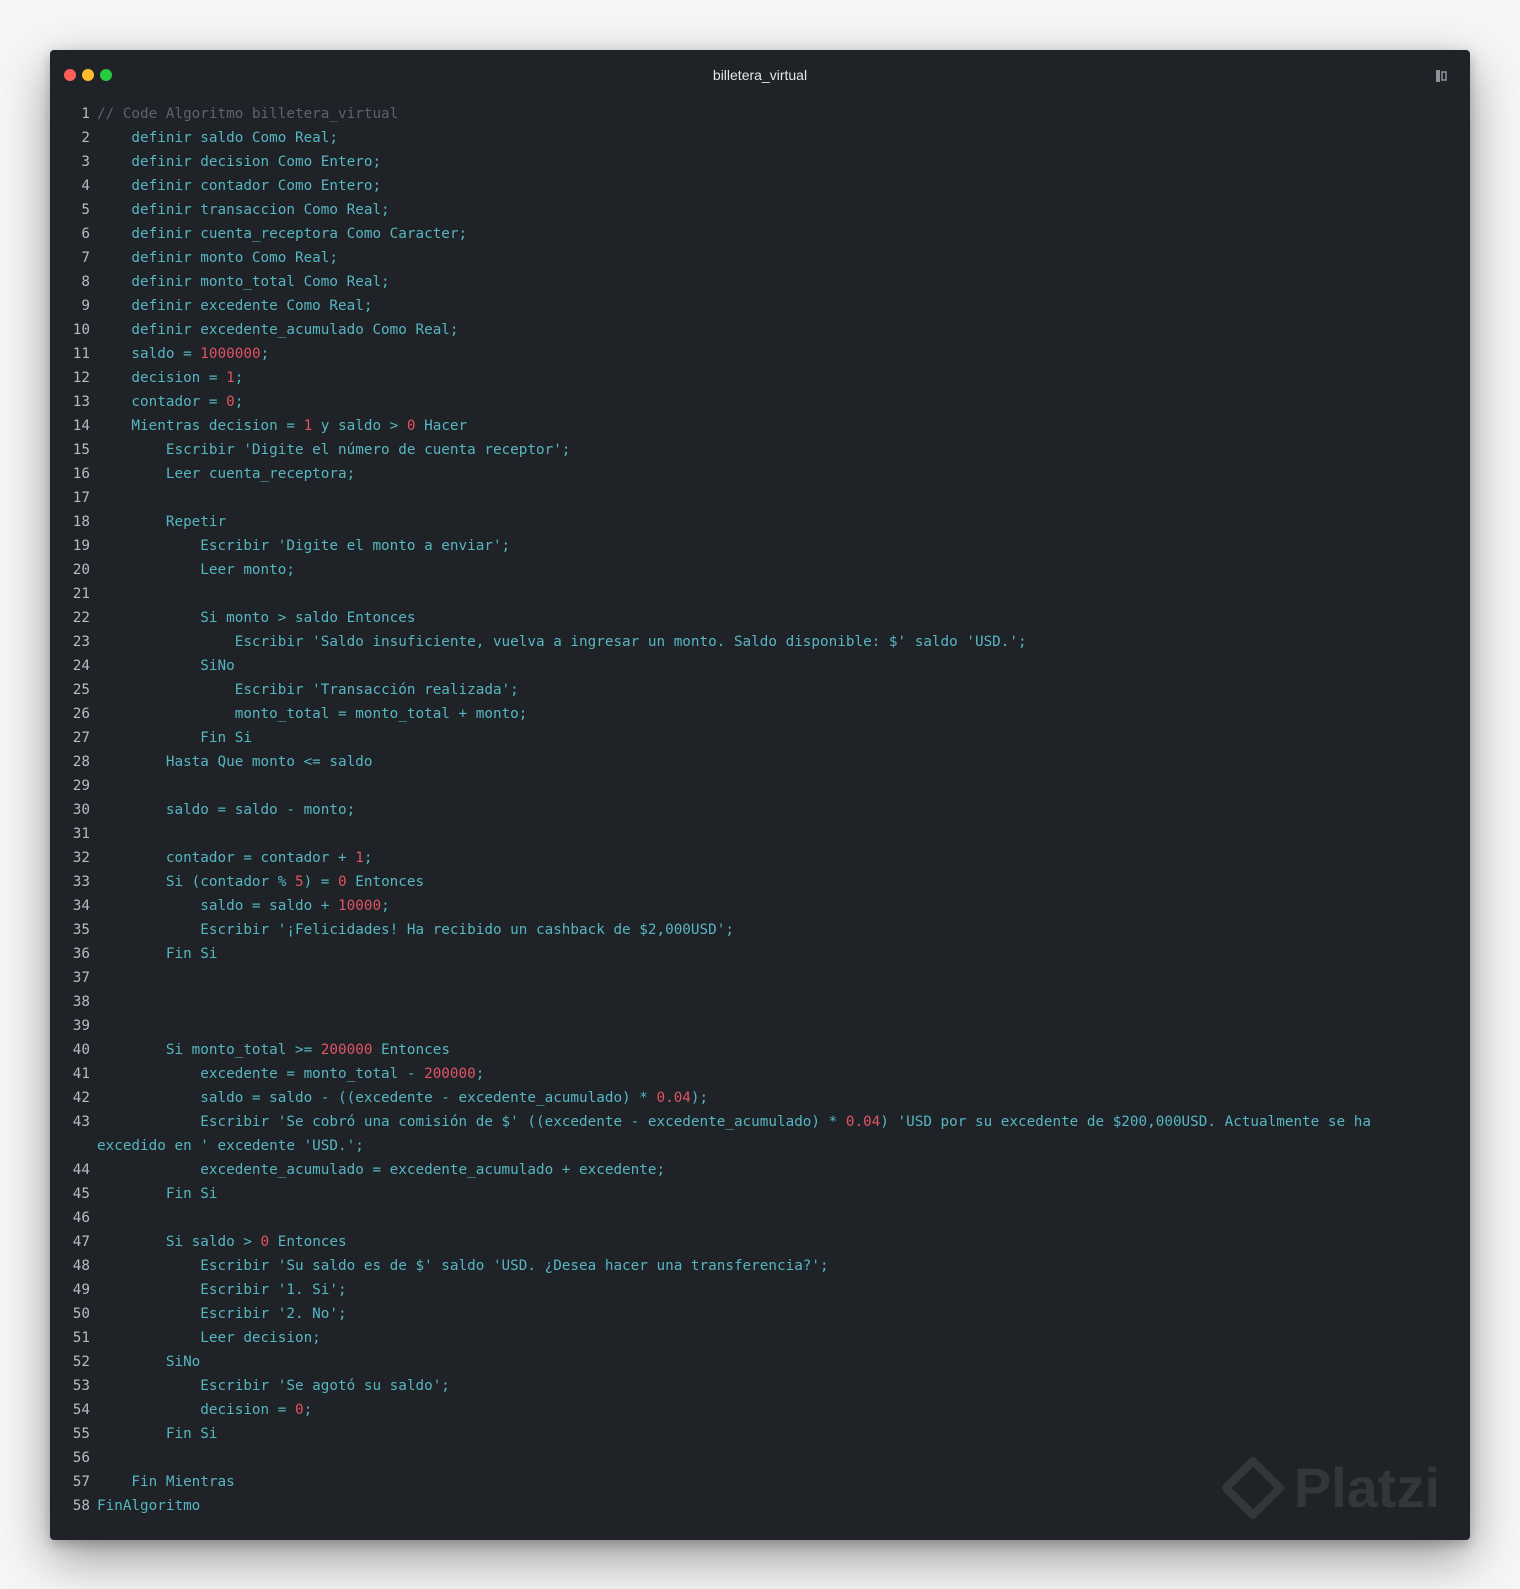  What do you see at coordinates (760, 1026) in the screenshot?
I see `code-line: 39` at bounding box center [760, 1026].